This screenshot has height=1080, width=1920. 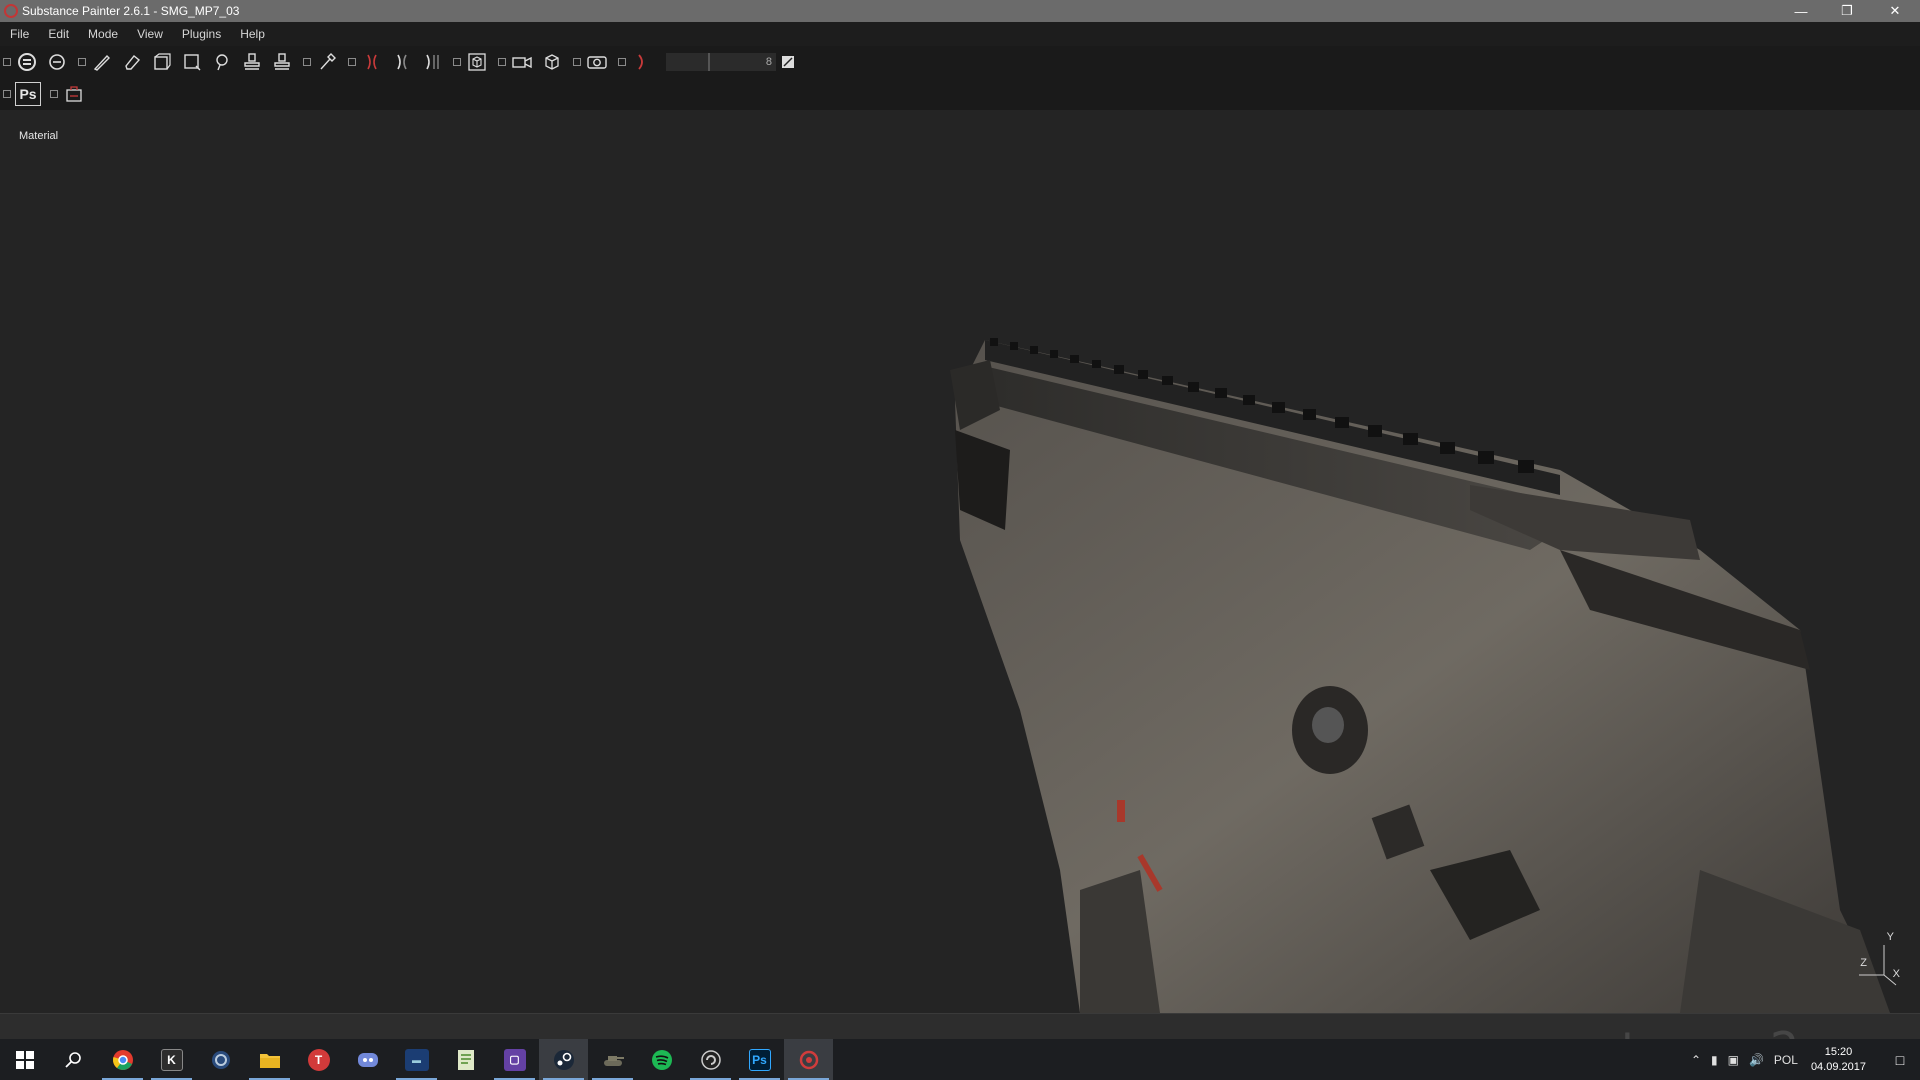 What do you see at coordinates (1838, 1051) in the screenshot?
I see `clock-time: 15:20` at bounding box center [1838, 1051].